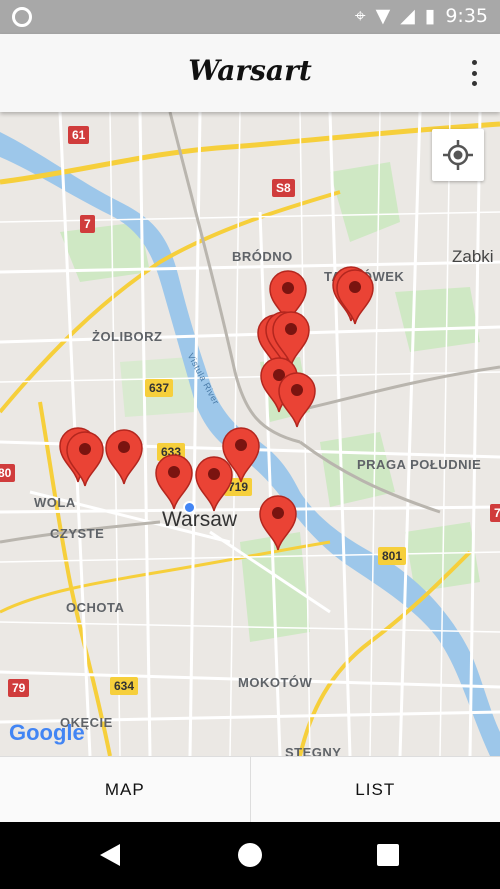 This screenshot has height=889, width=500. Describe the element at coordinates (360, 16) in the screenshot. I see `location-icon: ⌖` at that location.